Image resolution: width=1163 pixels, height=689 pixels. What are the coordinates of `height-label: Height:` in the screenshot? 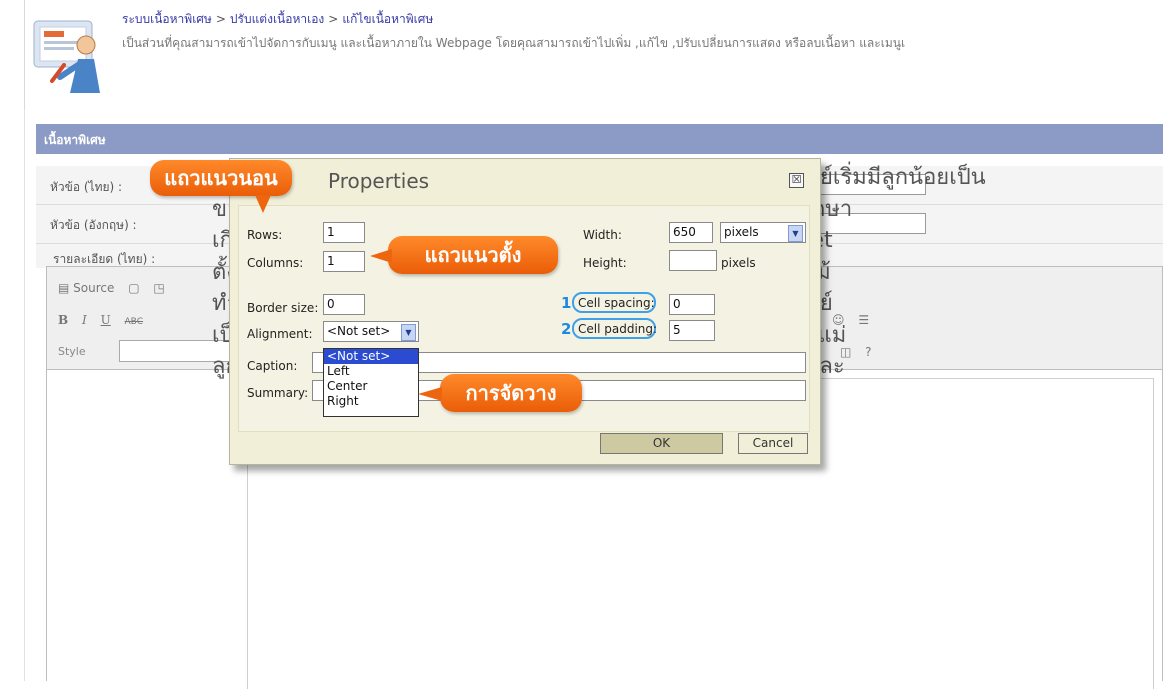 It's located at (605, 263).